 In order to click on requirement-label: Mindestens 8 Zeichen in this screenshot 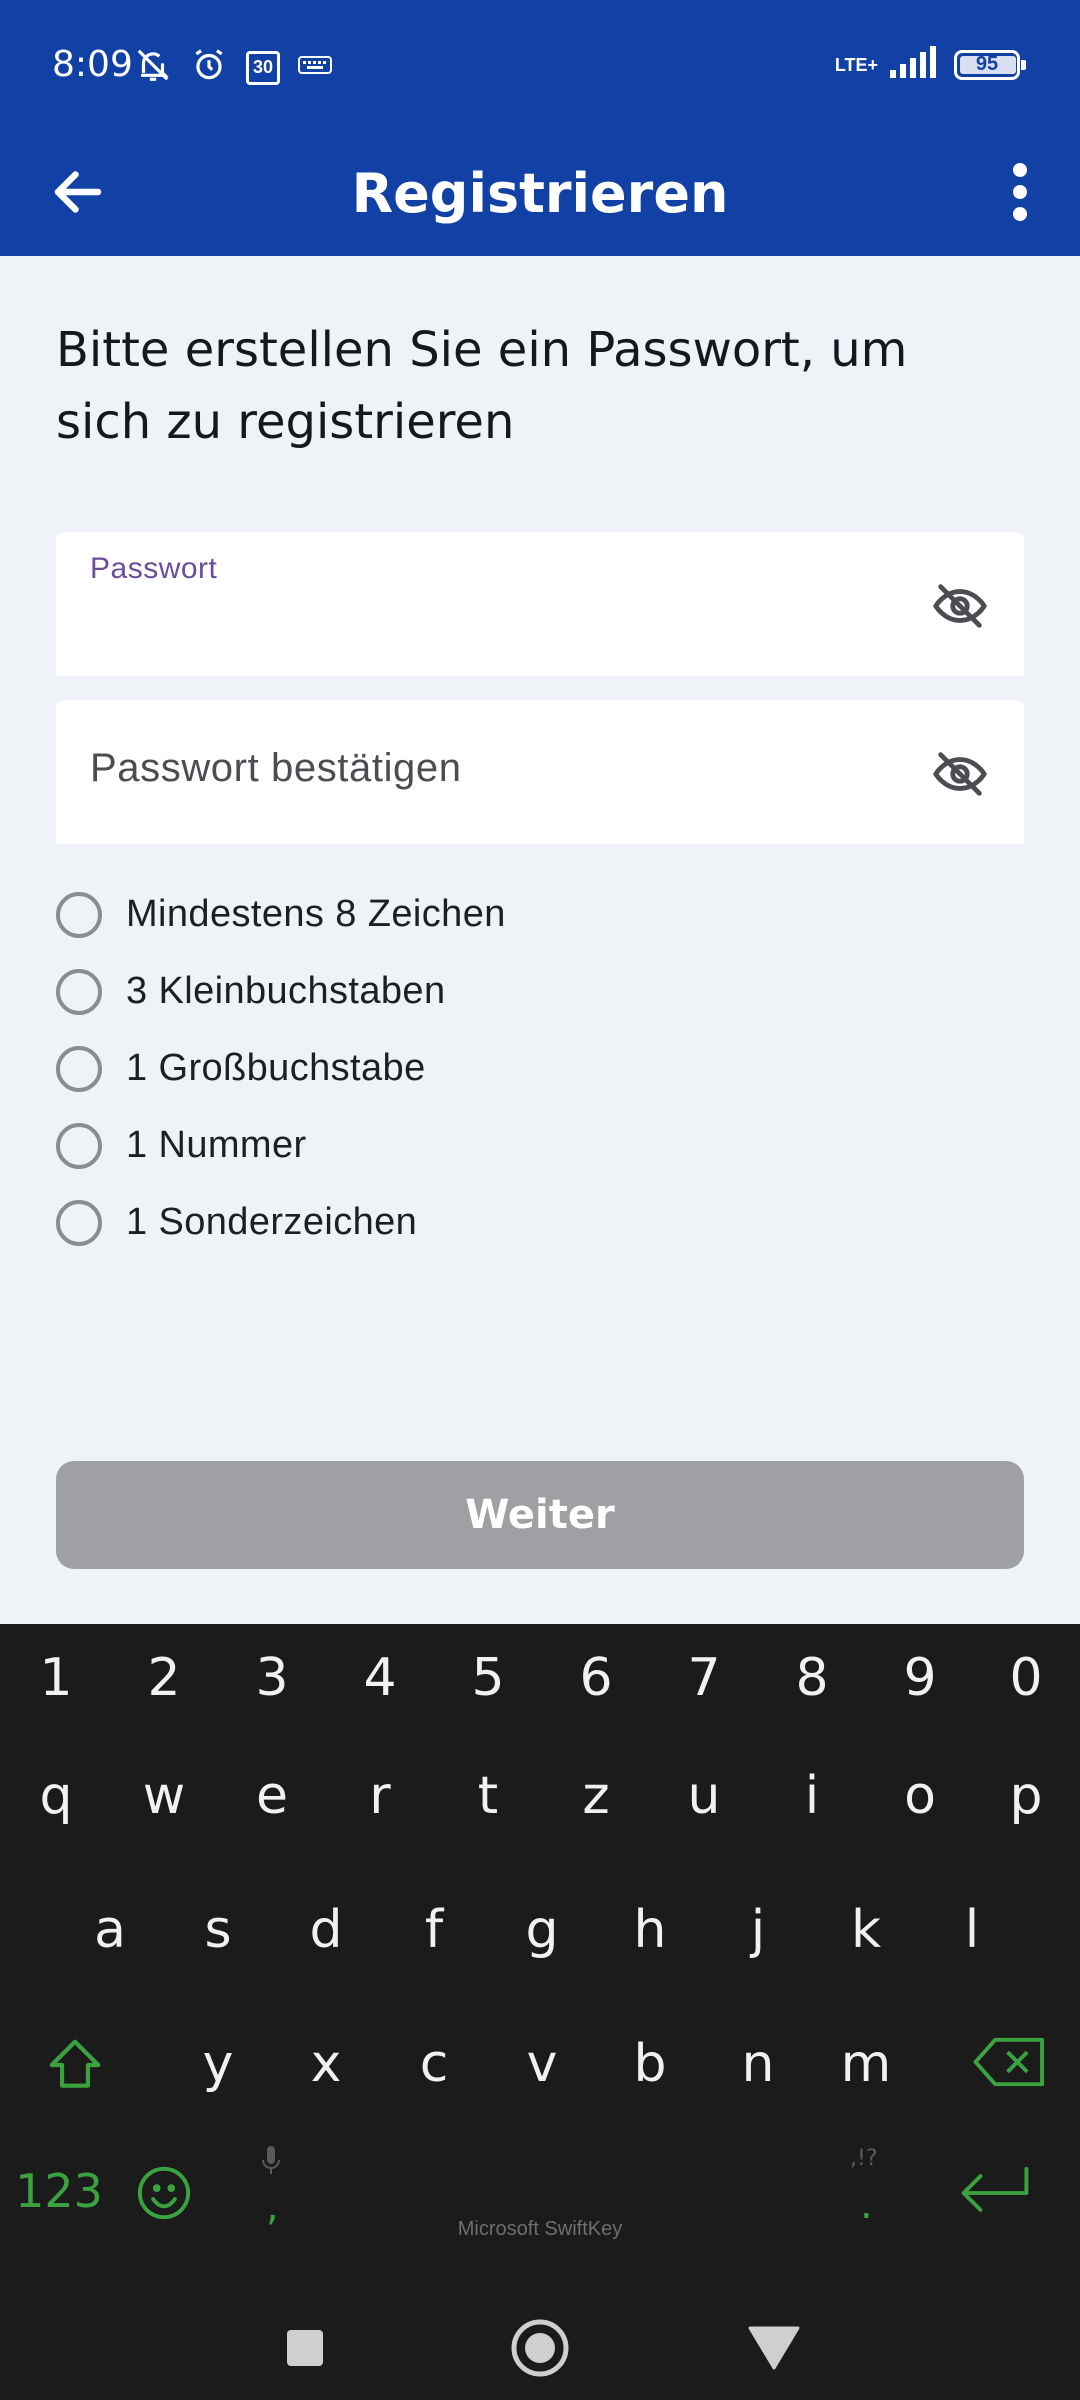, I will do `click(316, 914)`.